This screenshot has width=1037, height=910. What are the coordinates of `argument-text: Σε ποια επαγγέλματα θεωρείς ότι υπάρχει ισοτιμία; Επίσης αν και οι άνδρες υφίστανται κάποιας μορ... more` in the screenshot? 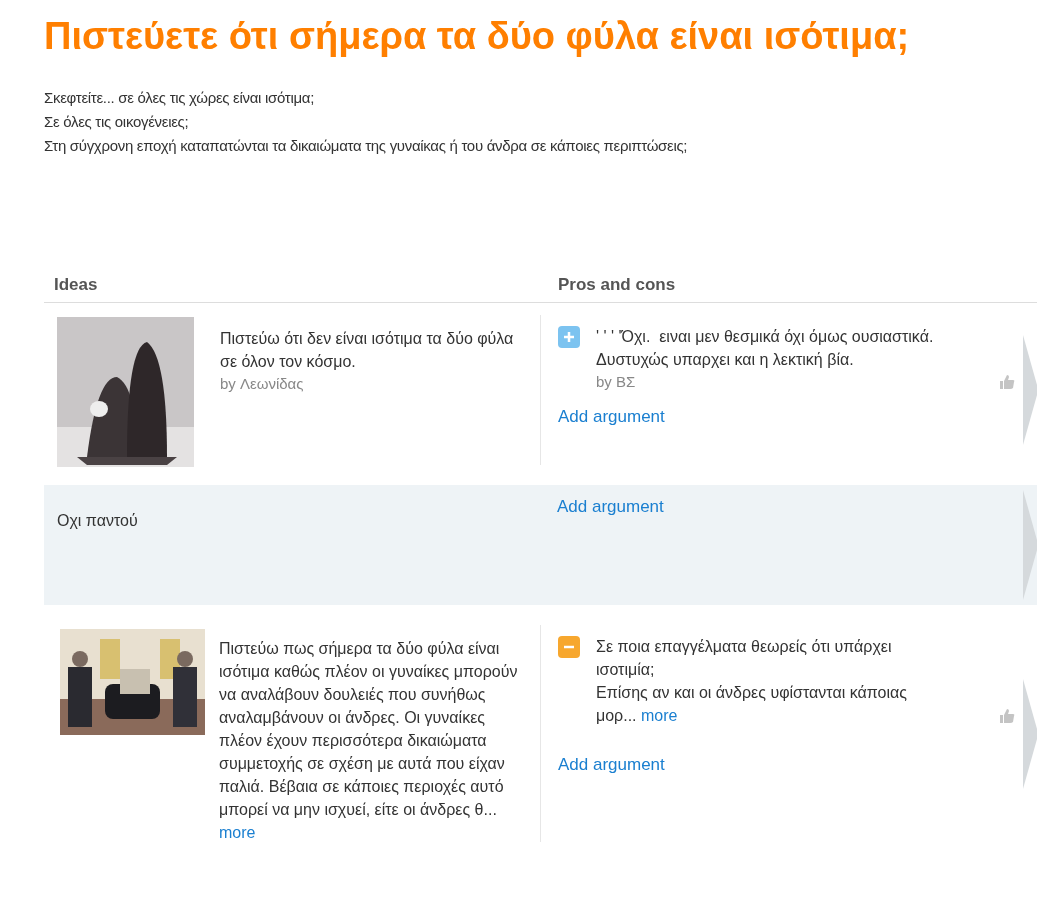 It's located at (752, 681).